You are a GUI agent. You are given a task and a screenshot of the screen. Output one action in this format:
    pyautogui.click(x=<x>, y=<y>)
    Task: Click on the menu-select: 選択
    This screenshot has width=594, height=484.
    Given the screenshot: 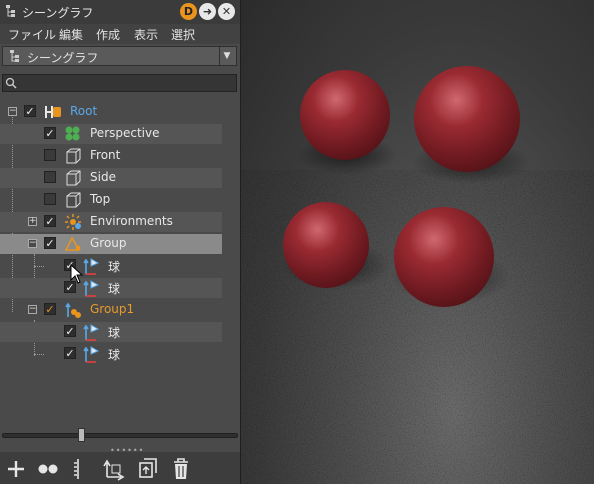 What is the action you would take?
    pyautogui.click(x=183, y=34)
    